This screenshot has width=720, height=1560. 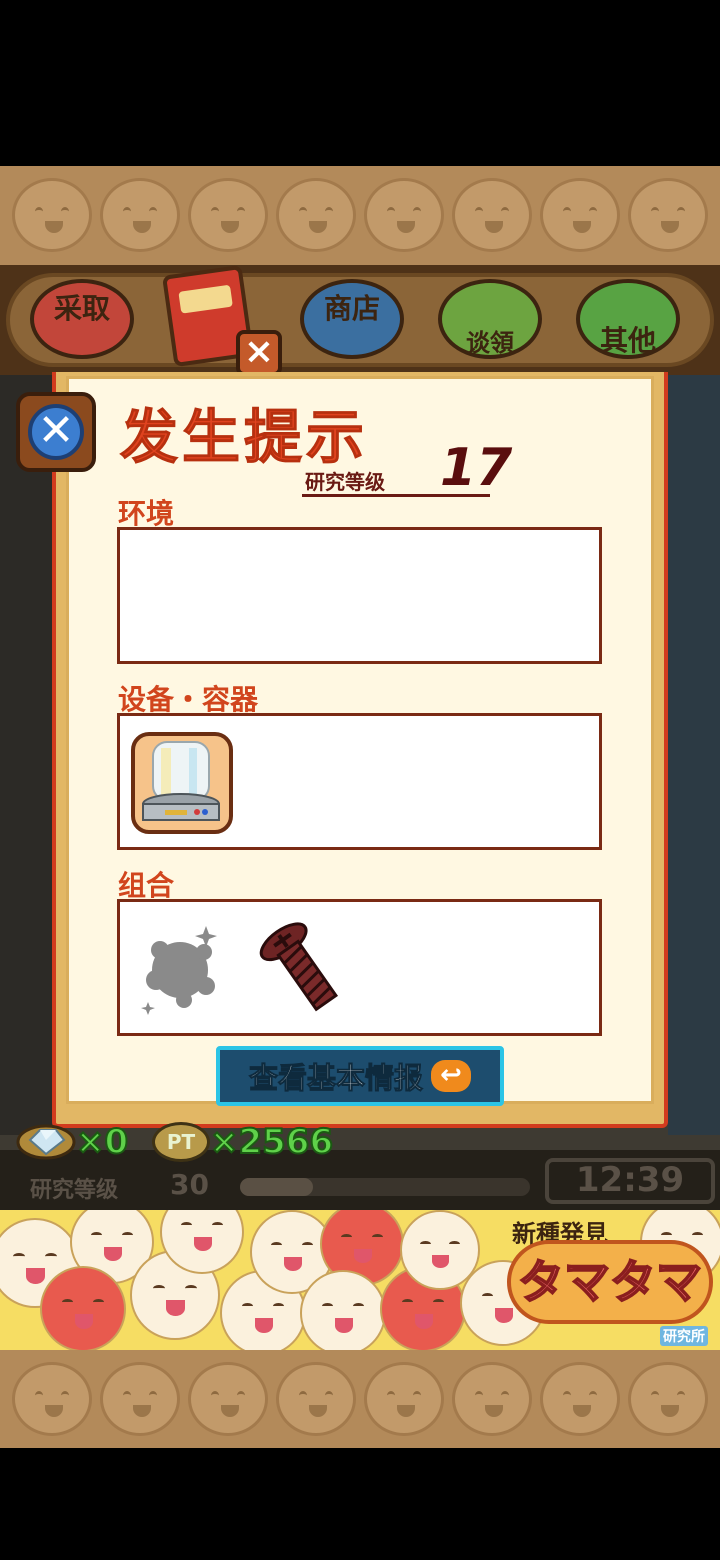 What do you see at coordinates (476, 468) in the screenshot?
I see `research-level-value: 17` at bounding box center [476, 468].